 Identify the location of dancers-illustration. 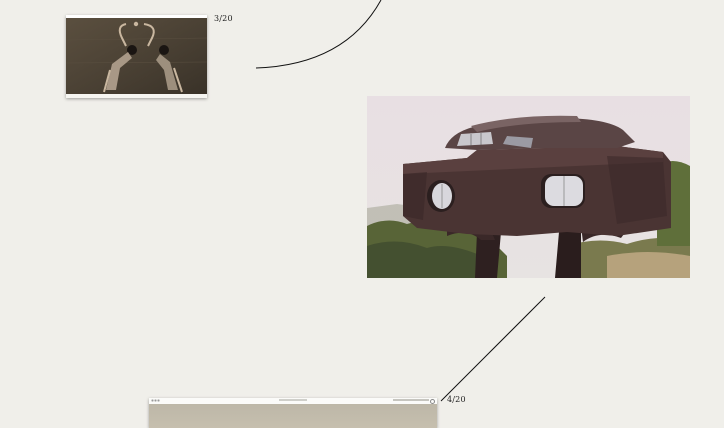
(136, 56).